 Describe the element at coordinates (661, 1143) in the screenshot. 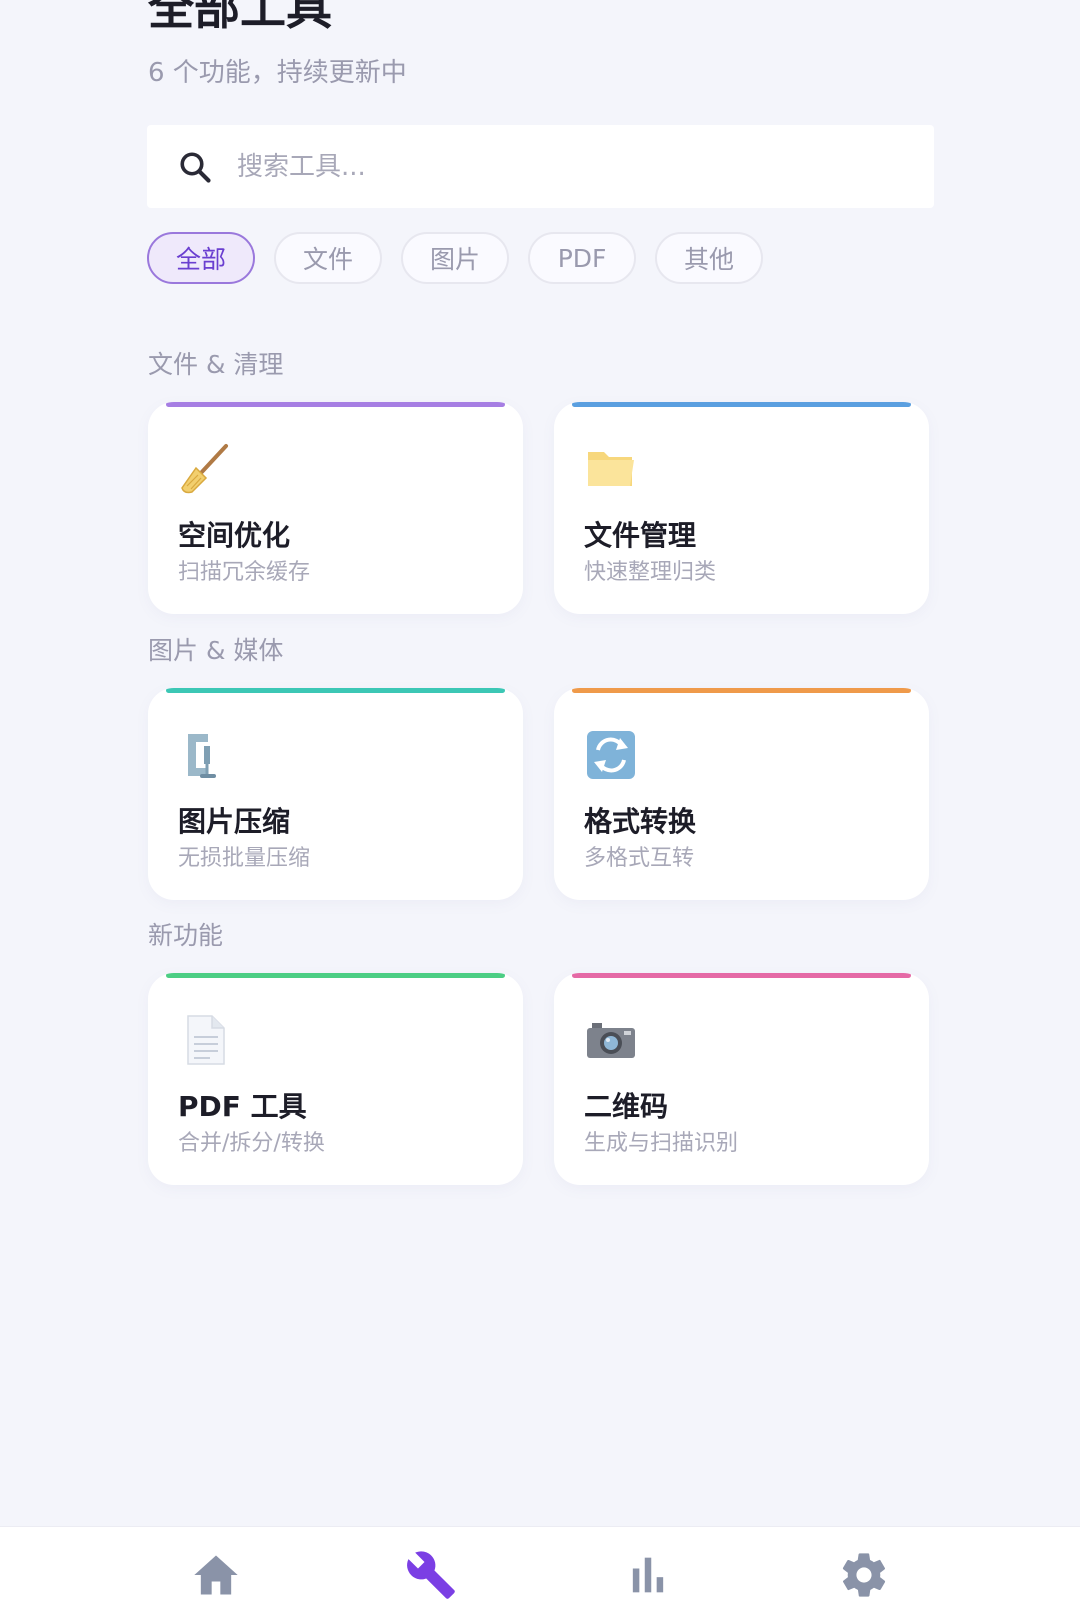

I see `card-desc: 生成与扫描识别` at that location.